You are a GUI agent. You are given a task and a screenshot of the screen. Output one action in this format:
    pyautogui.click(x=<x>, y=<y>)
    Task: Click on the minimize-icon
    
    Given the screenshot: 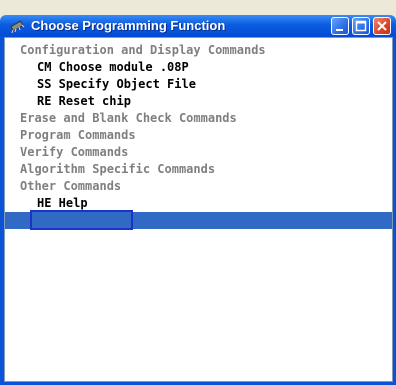 What is the action you would take?
    pyautogui.click(x=339, y=30)
    